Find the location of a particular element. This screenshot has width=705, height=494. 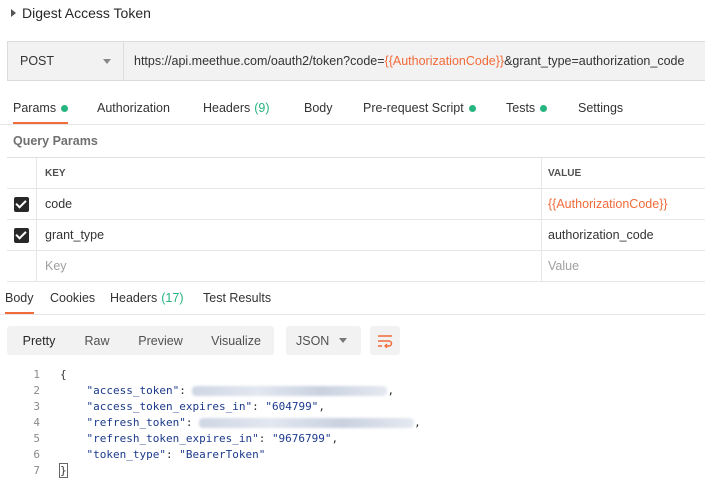

value-column-header: VALUE is located at coordinates (565, 173).